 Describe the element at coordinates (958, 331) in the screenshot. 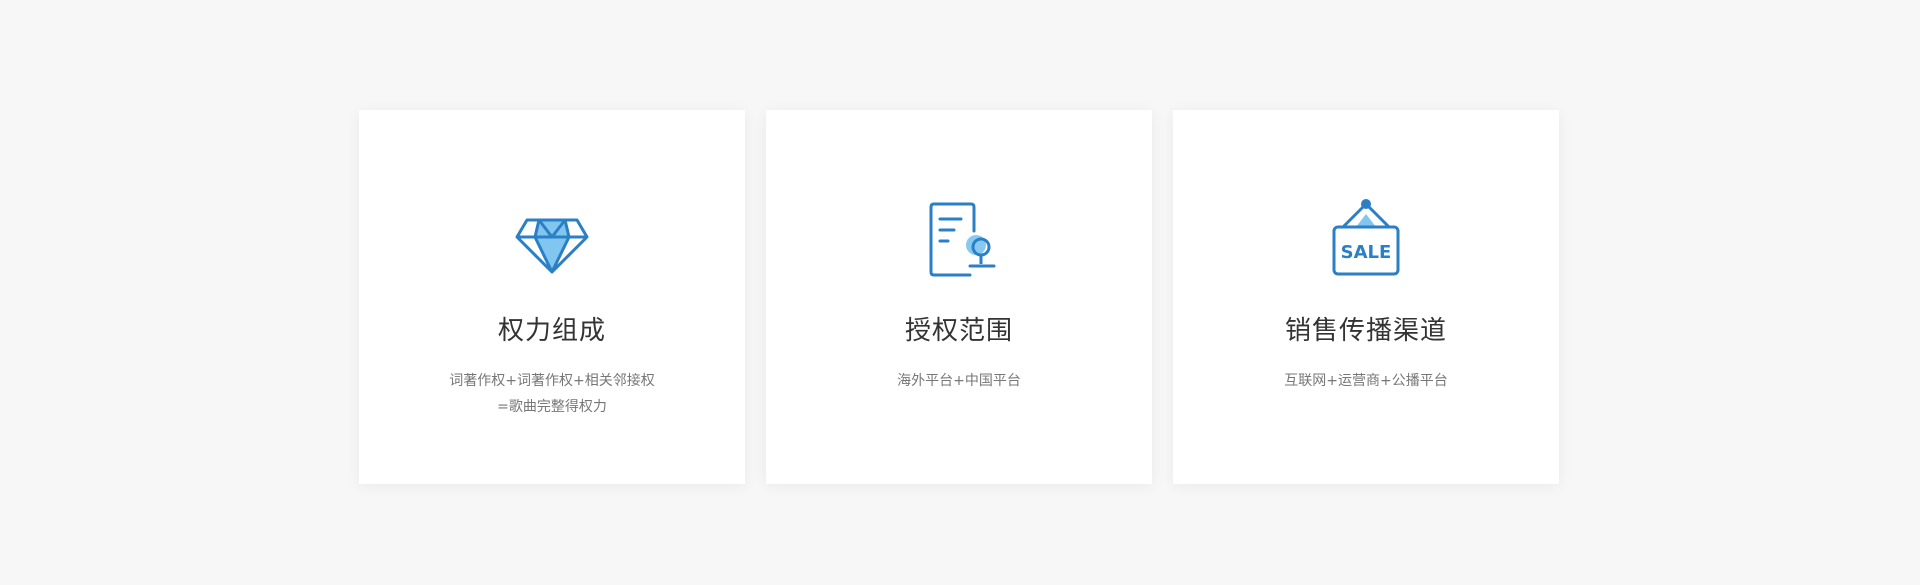

I see `card-title: 授权范围` at that location.